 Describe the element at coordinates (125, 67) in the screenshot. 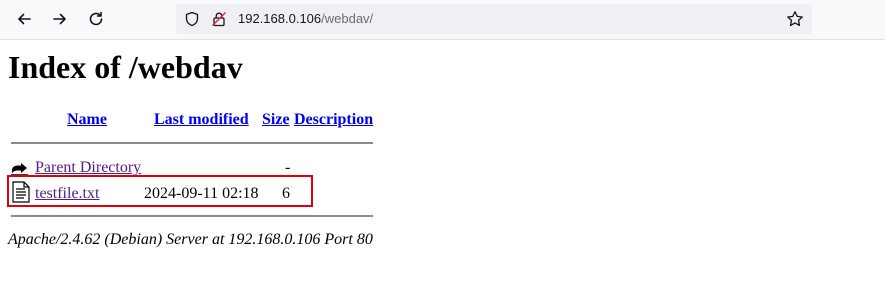

I see `page-title: Index of /webdav` at that location.